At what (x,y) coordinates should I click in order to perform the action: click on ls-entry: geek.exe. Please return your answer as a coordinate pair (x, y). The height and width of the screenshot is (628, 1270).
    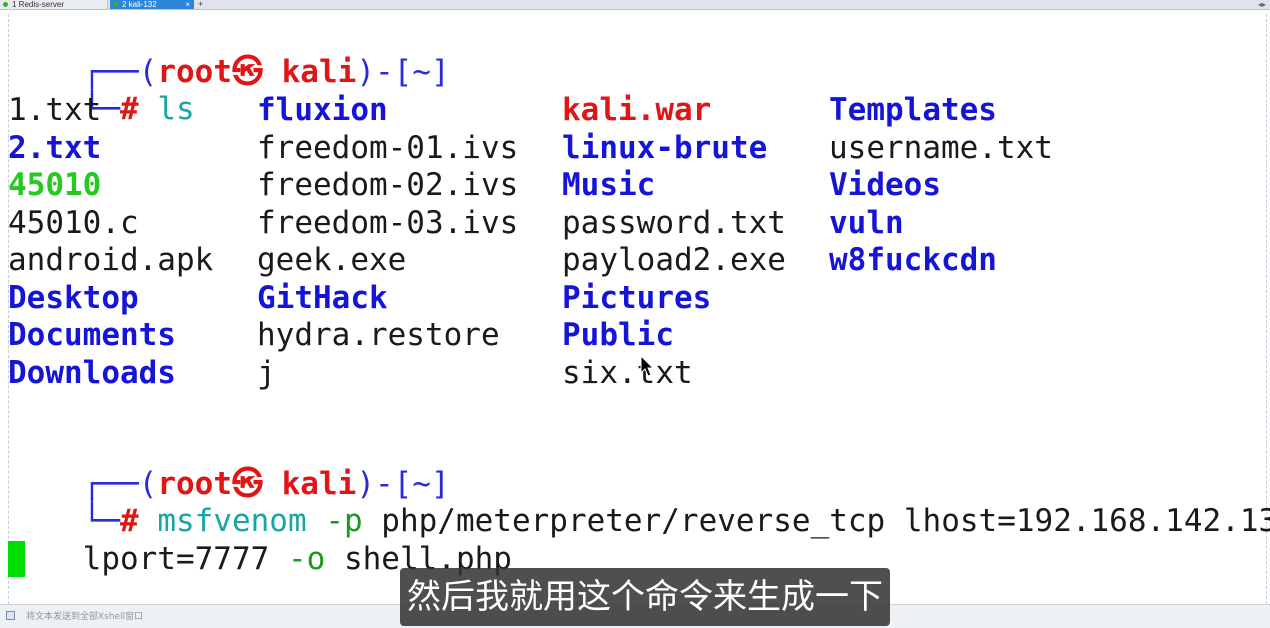
    Looking at the image, I should click on (332, 260).